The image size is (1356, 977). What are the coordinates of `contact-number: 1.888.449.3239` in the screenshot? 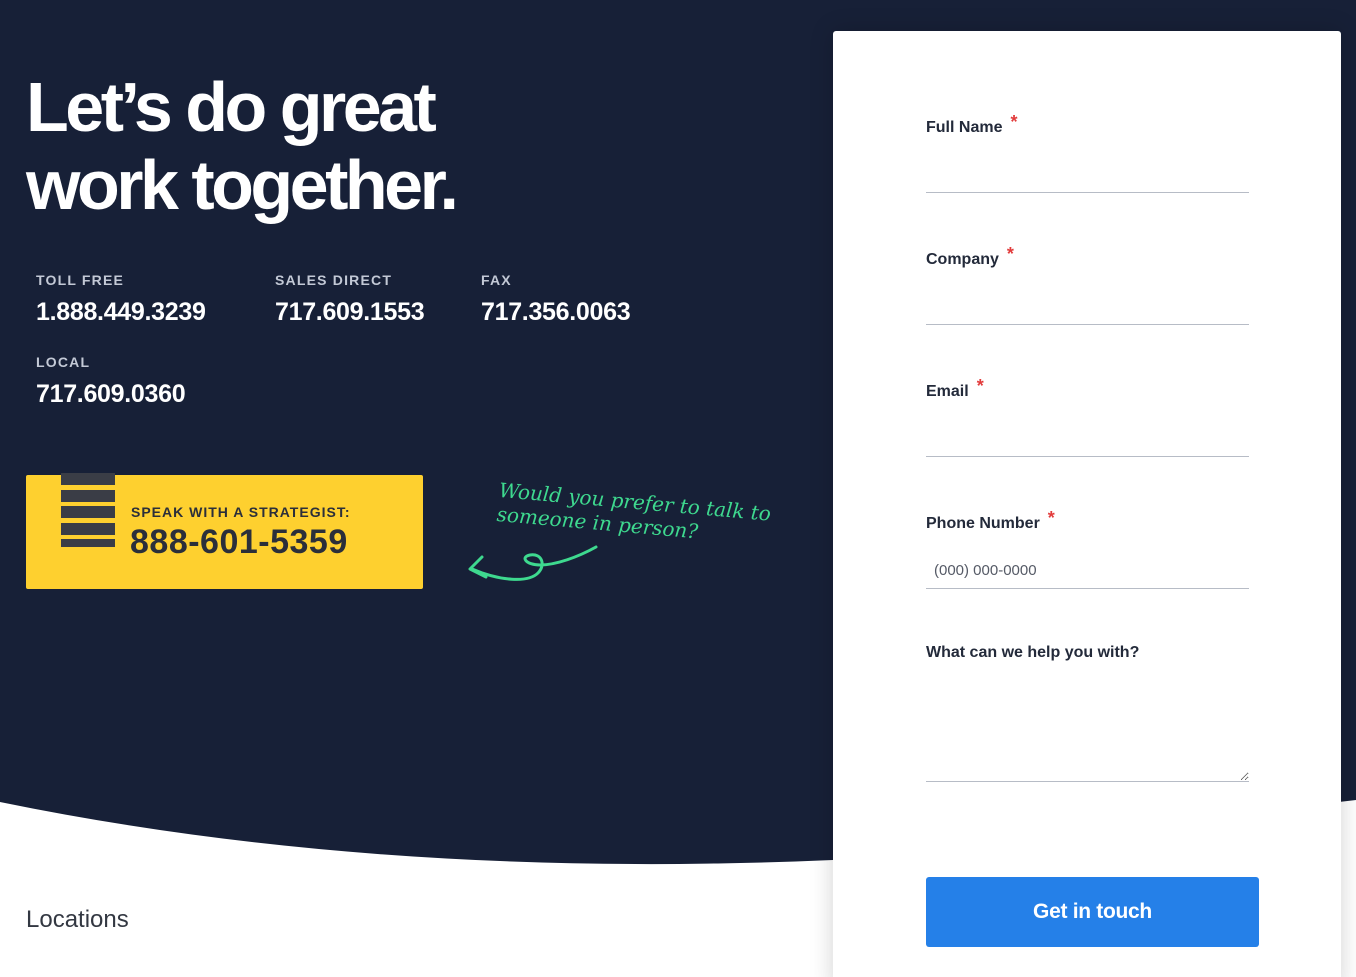 It's located at (121, 312).